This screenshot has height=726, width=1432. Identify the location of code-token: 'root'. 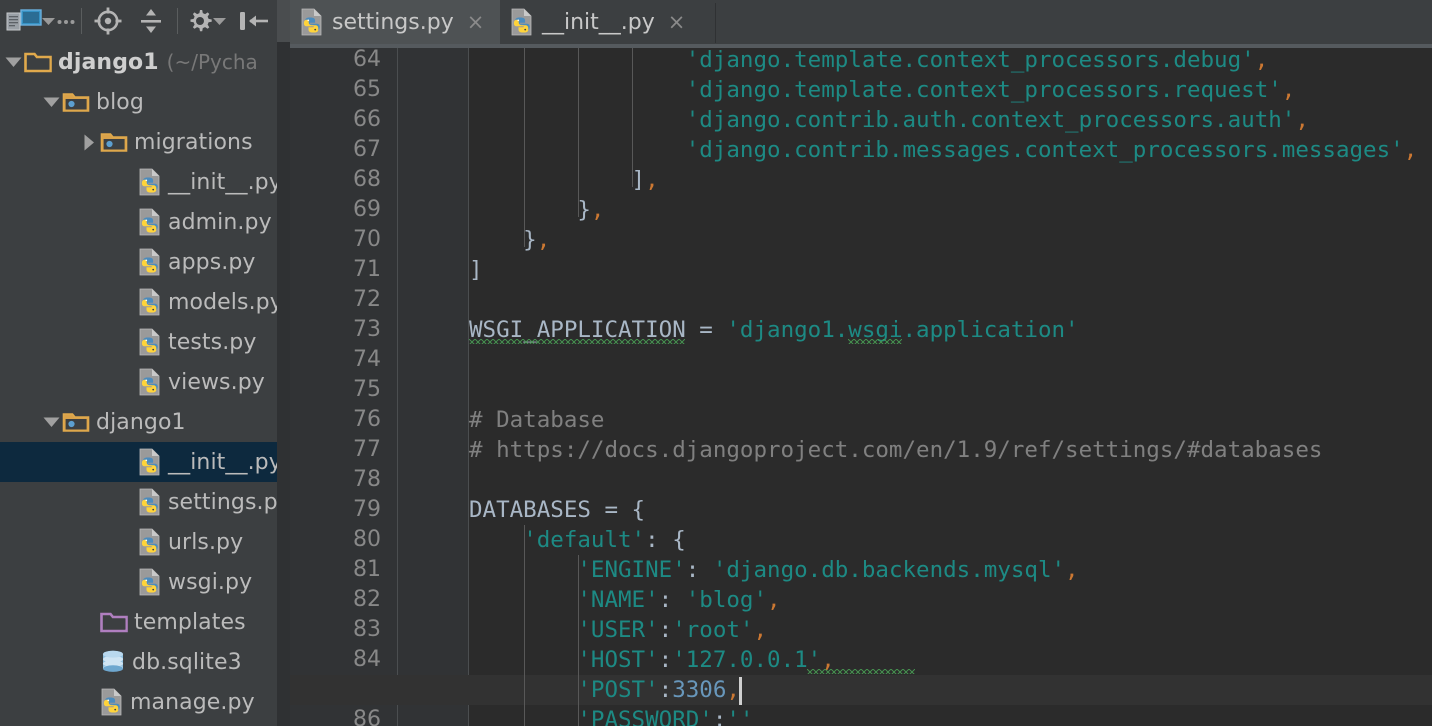
(713, 630).